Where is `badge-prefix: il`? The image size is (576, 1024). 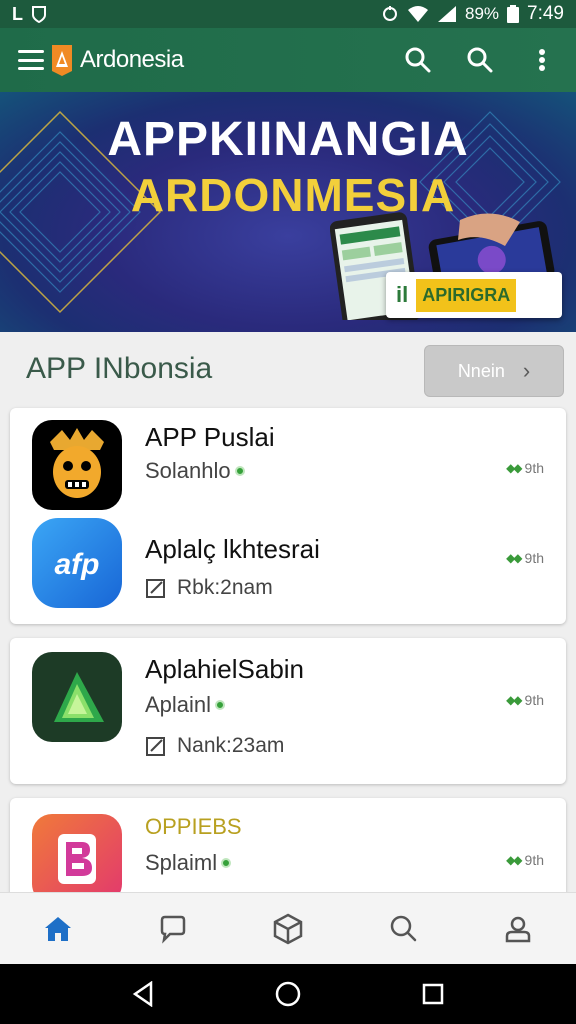
badge-prefix: il is located at coordinates (402, 294).